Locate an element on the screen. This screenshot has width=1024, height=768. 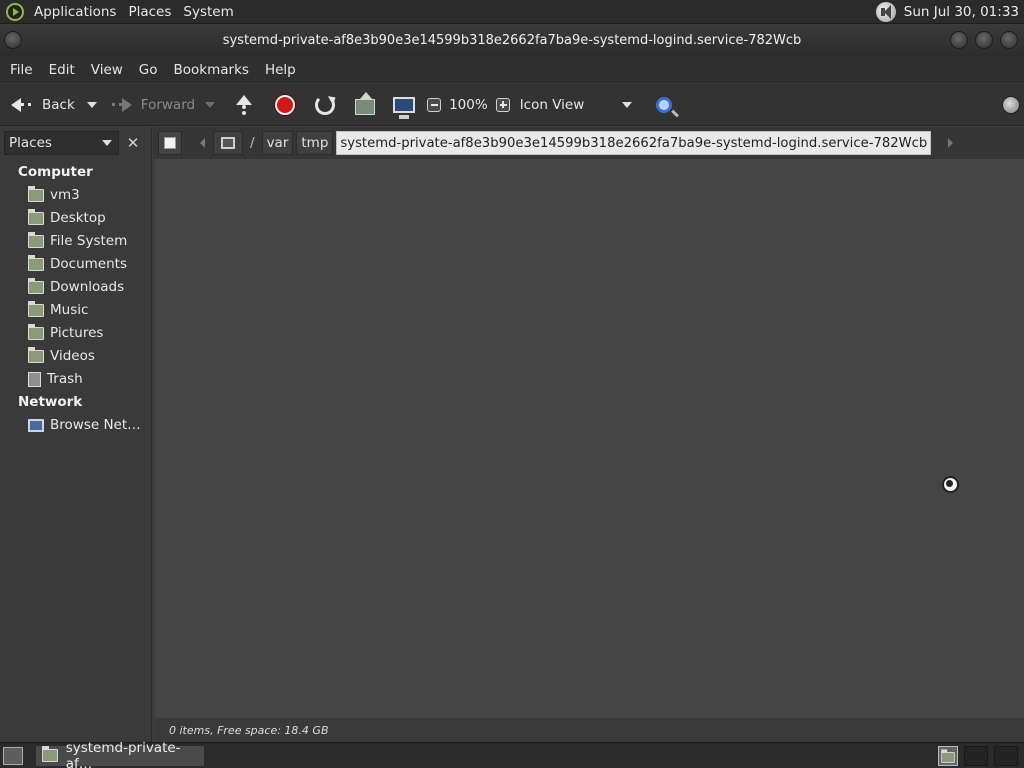
home-button is located at coordinates (365, 105).